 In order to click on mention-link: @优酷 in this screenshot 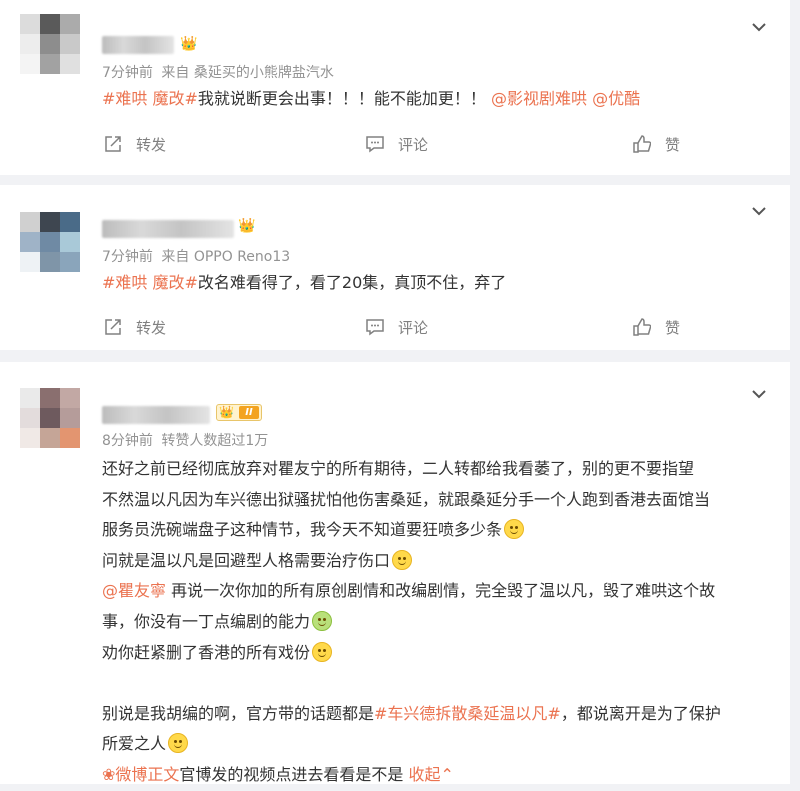, I will do `click(616, 98)`.